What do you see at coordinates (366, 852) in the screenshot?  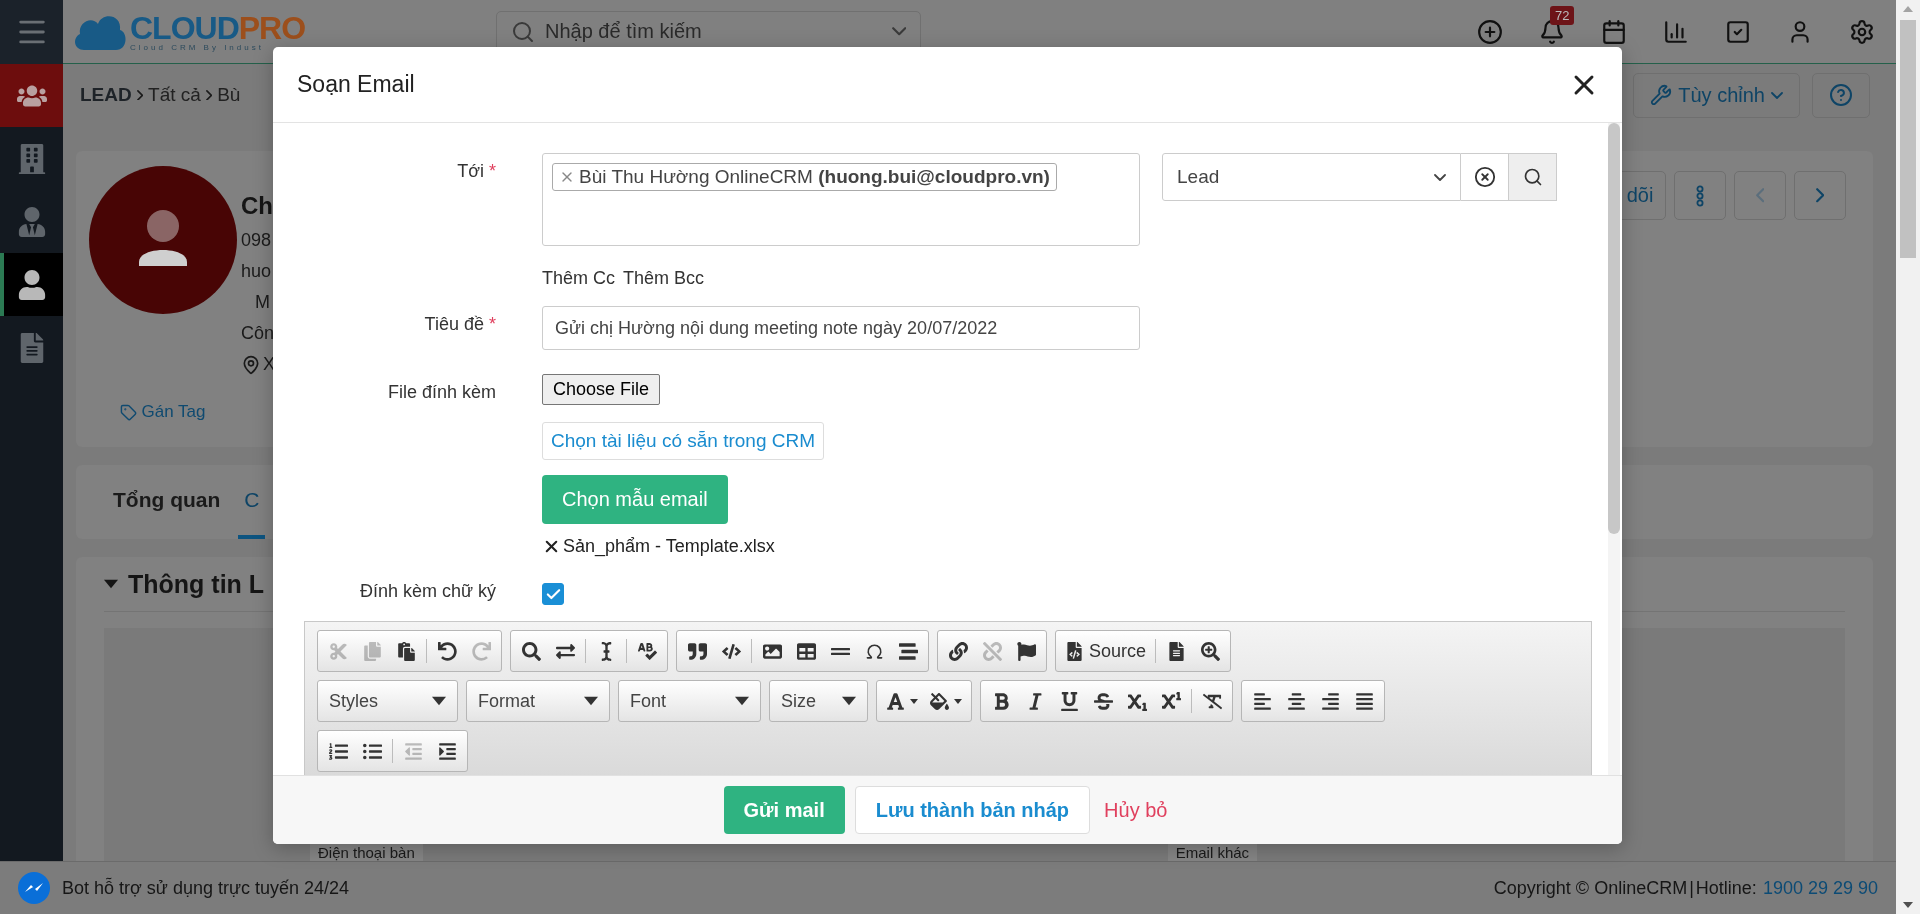 I see `field-label: Điện thoại bàn` at bounding box center [366, 852].